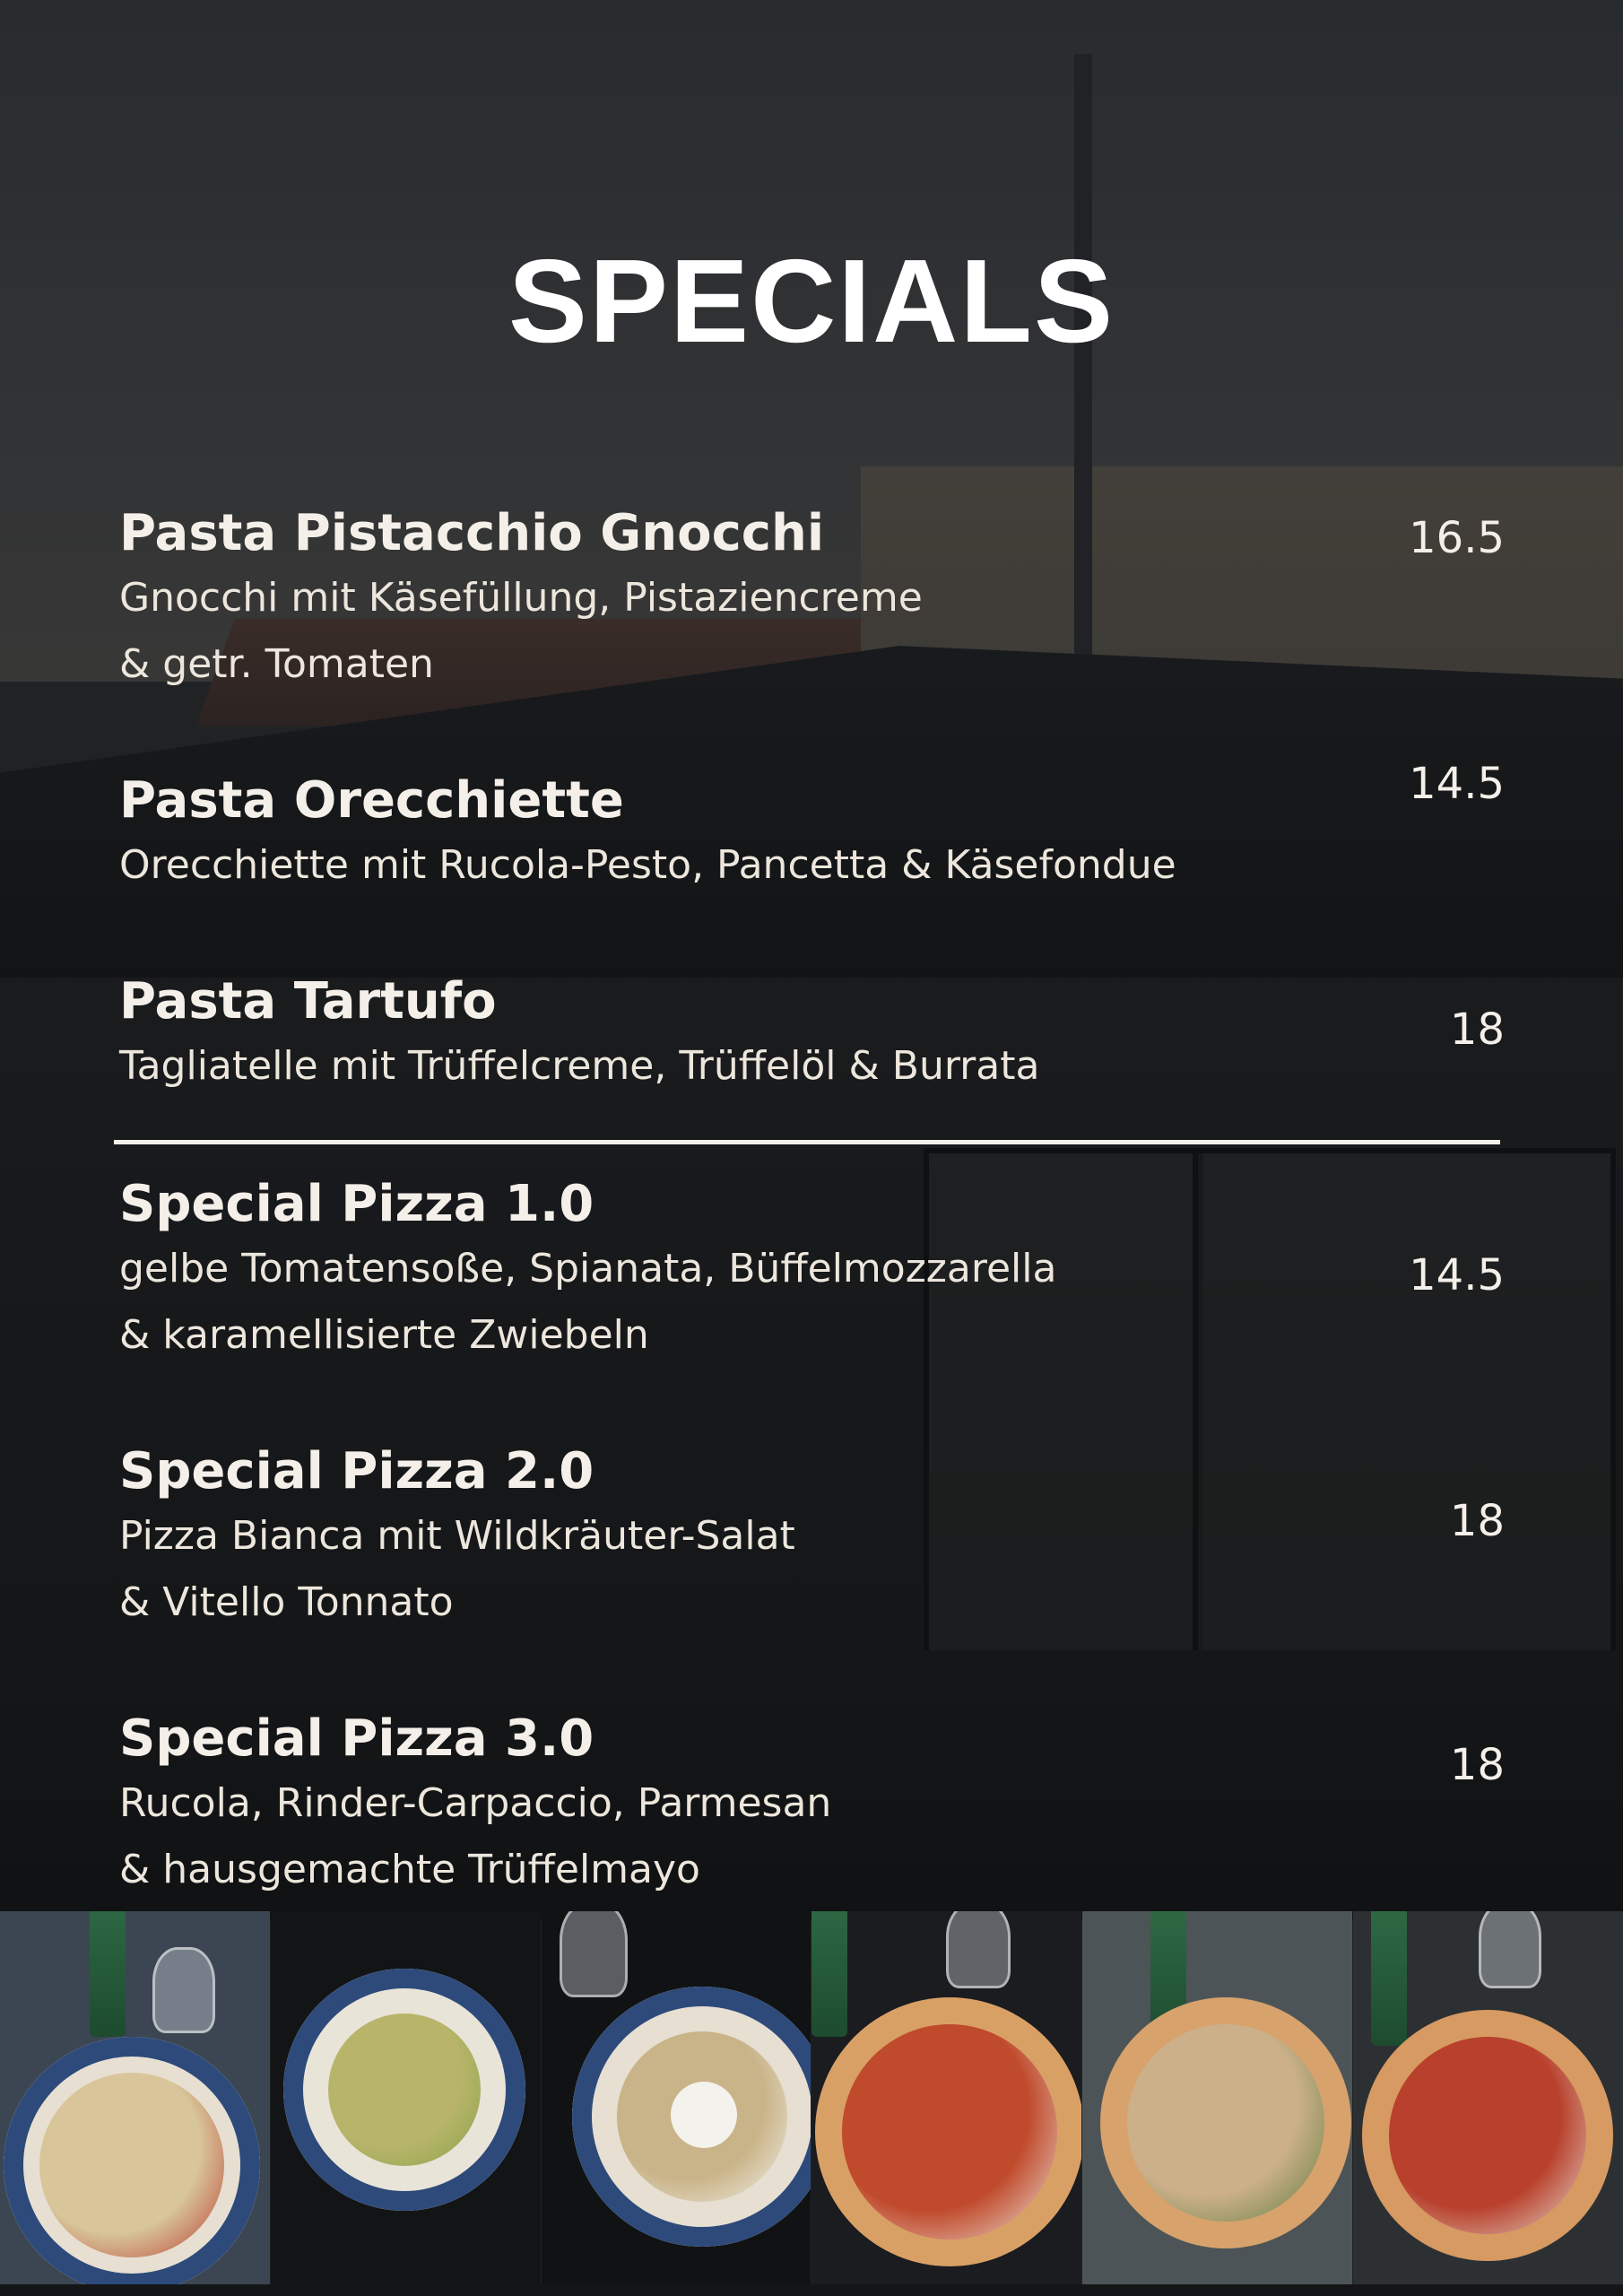 The height and width of the screenshot is (2296, 1623). What do you see at coordinates (811, 2290) in the screenshot?
I see `bottom-band` at bounding box center [811, 2290].